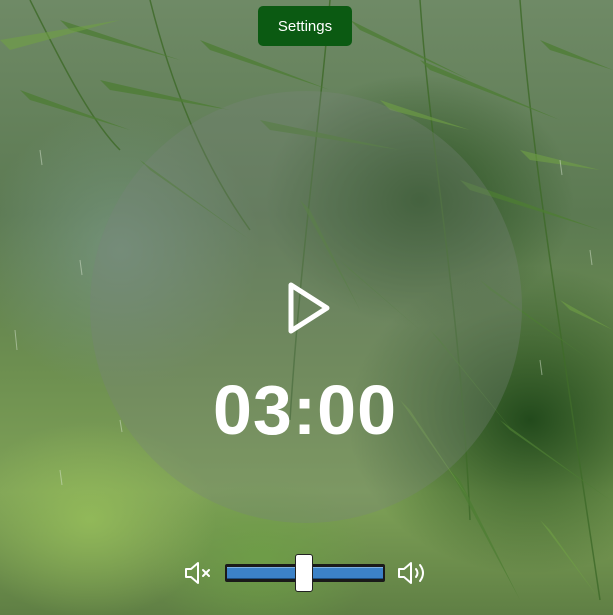 The image size is (613, 615). I want to click on play-button, so click(308, 308).